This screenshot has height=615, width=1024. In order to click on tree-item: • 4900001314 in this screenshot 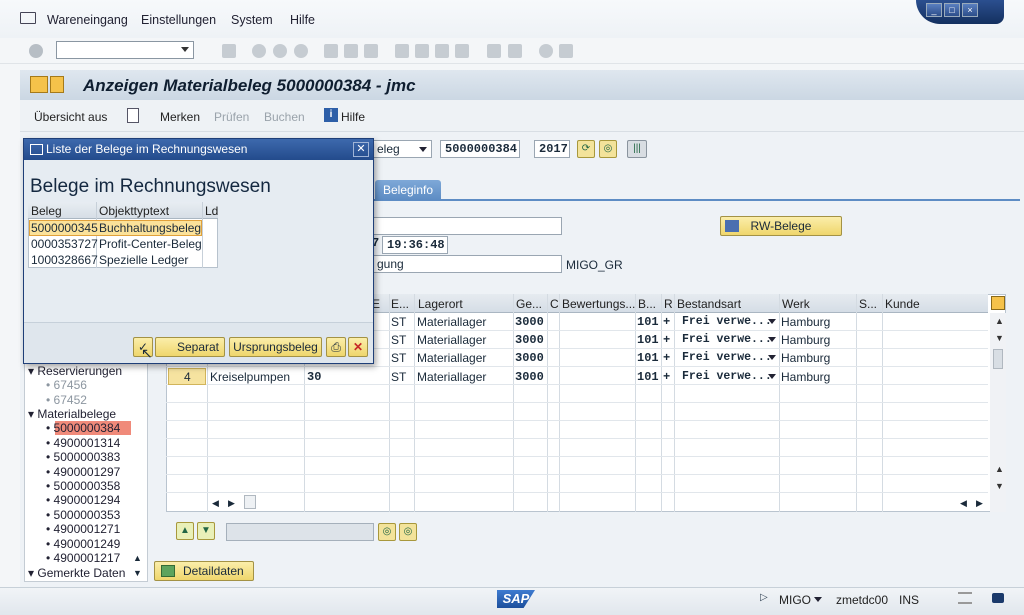, I will do `click(83, 443)`.